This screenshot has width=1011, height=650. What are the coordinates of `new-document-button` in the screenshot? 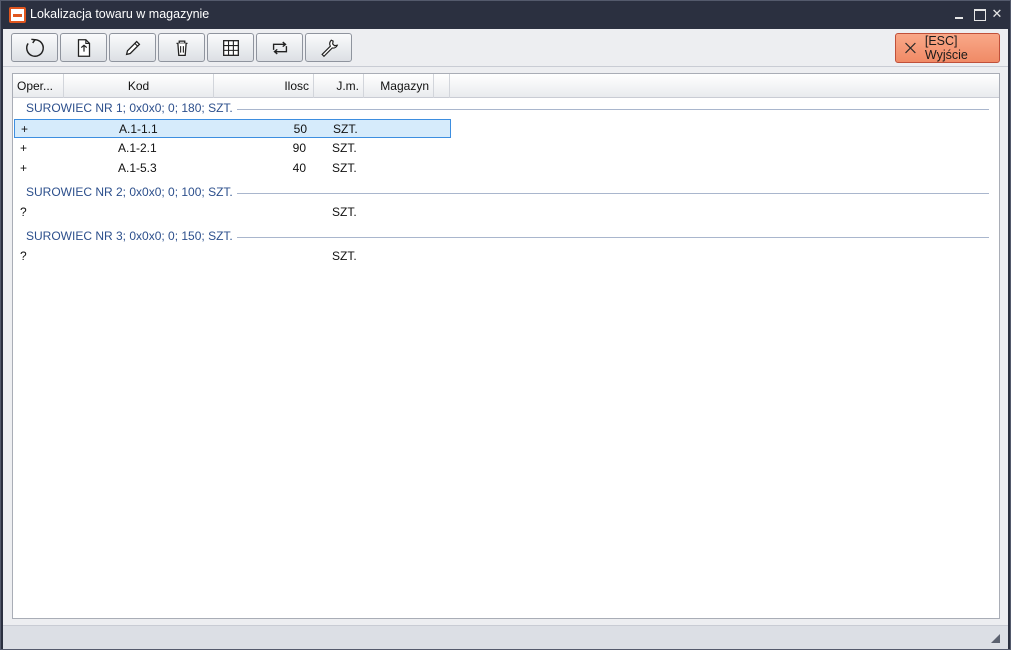 It's located at (83, 47).